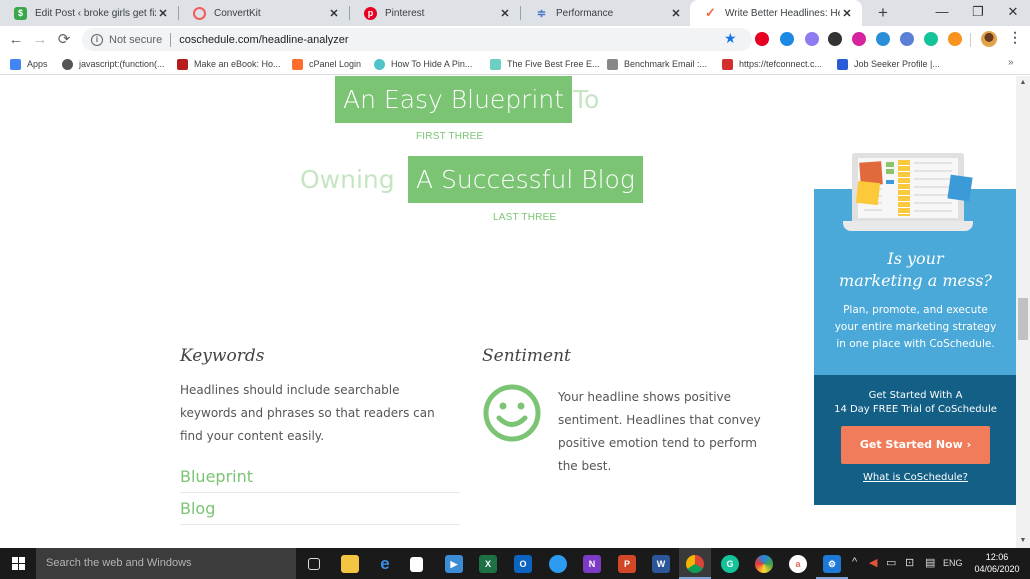 The width and height of the screenshot is (1030, 579). Describe the element at coordinates (930, 562) in the screenshot. I see `notifications-icon: ▤` at that location.